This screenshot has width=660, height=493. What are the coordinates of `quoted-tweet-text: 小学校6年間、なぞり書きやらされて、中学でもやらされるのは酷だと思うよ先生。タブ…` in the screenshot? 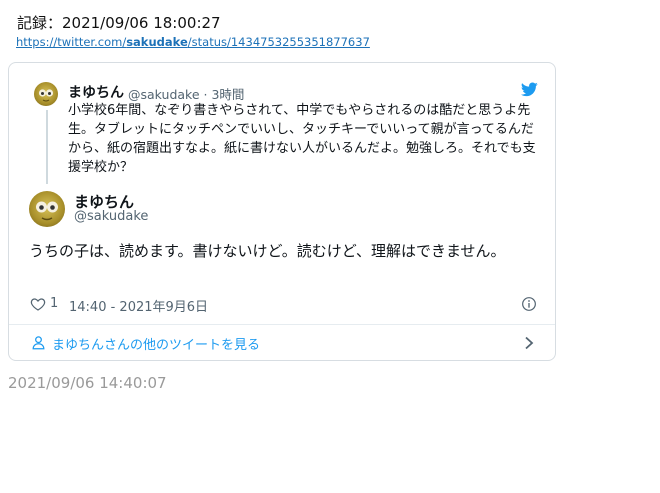 It's located at (302, 139).